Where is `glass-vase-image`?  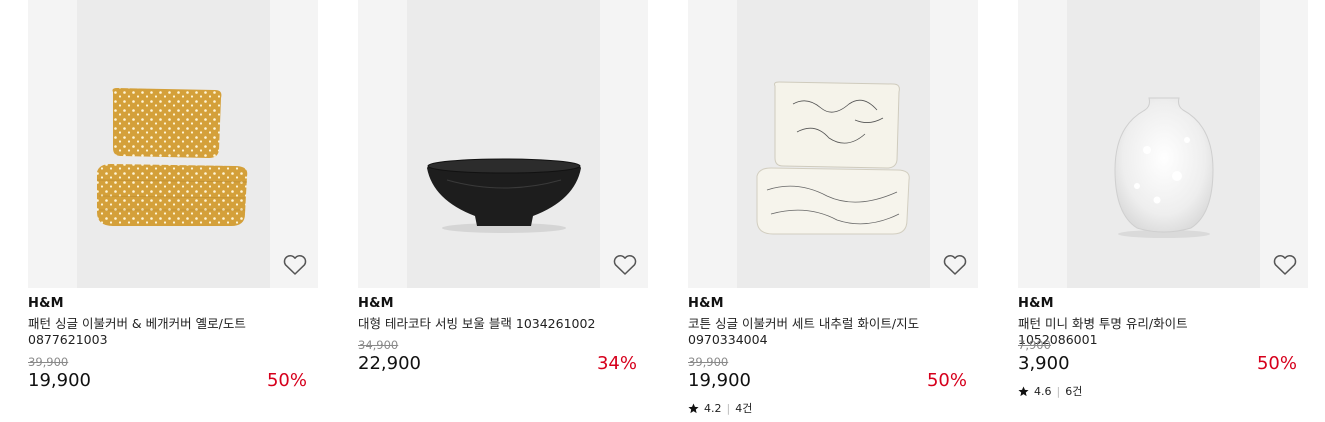 glass-vase-image is located at coordinates (1164, 167).